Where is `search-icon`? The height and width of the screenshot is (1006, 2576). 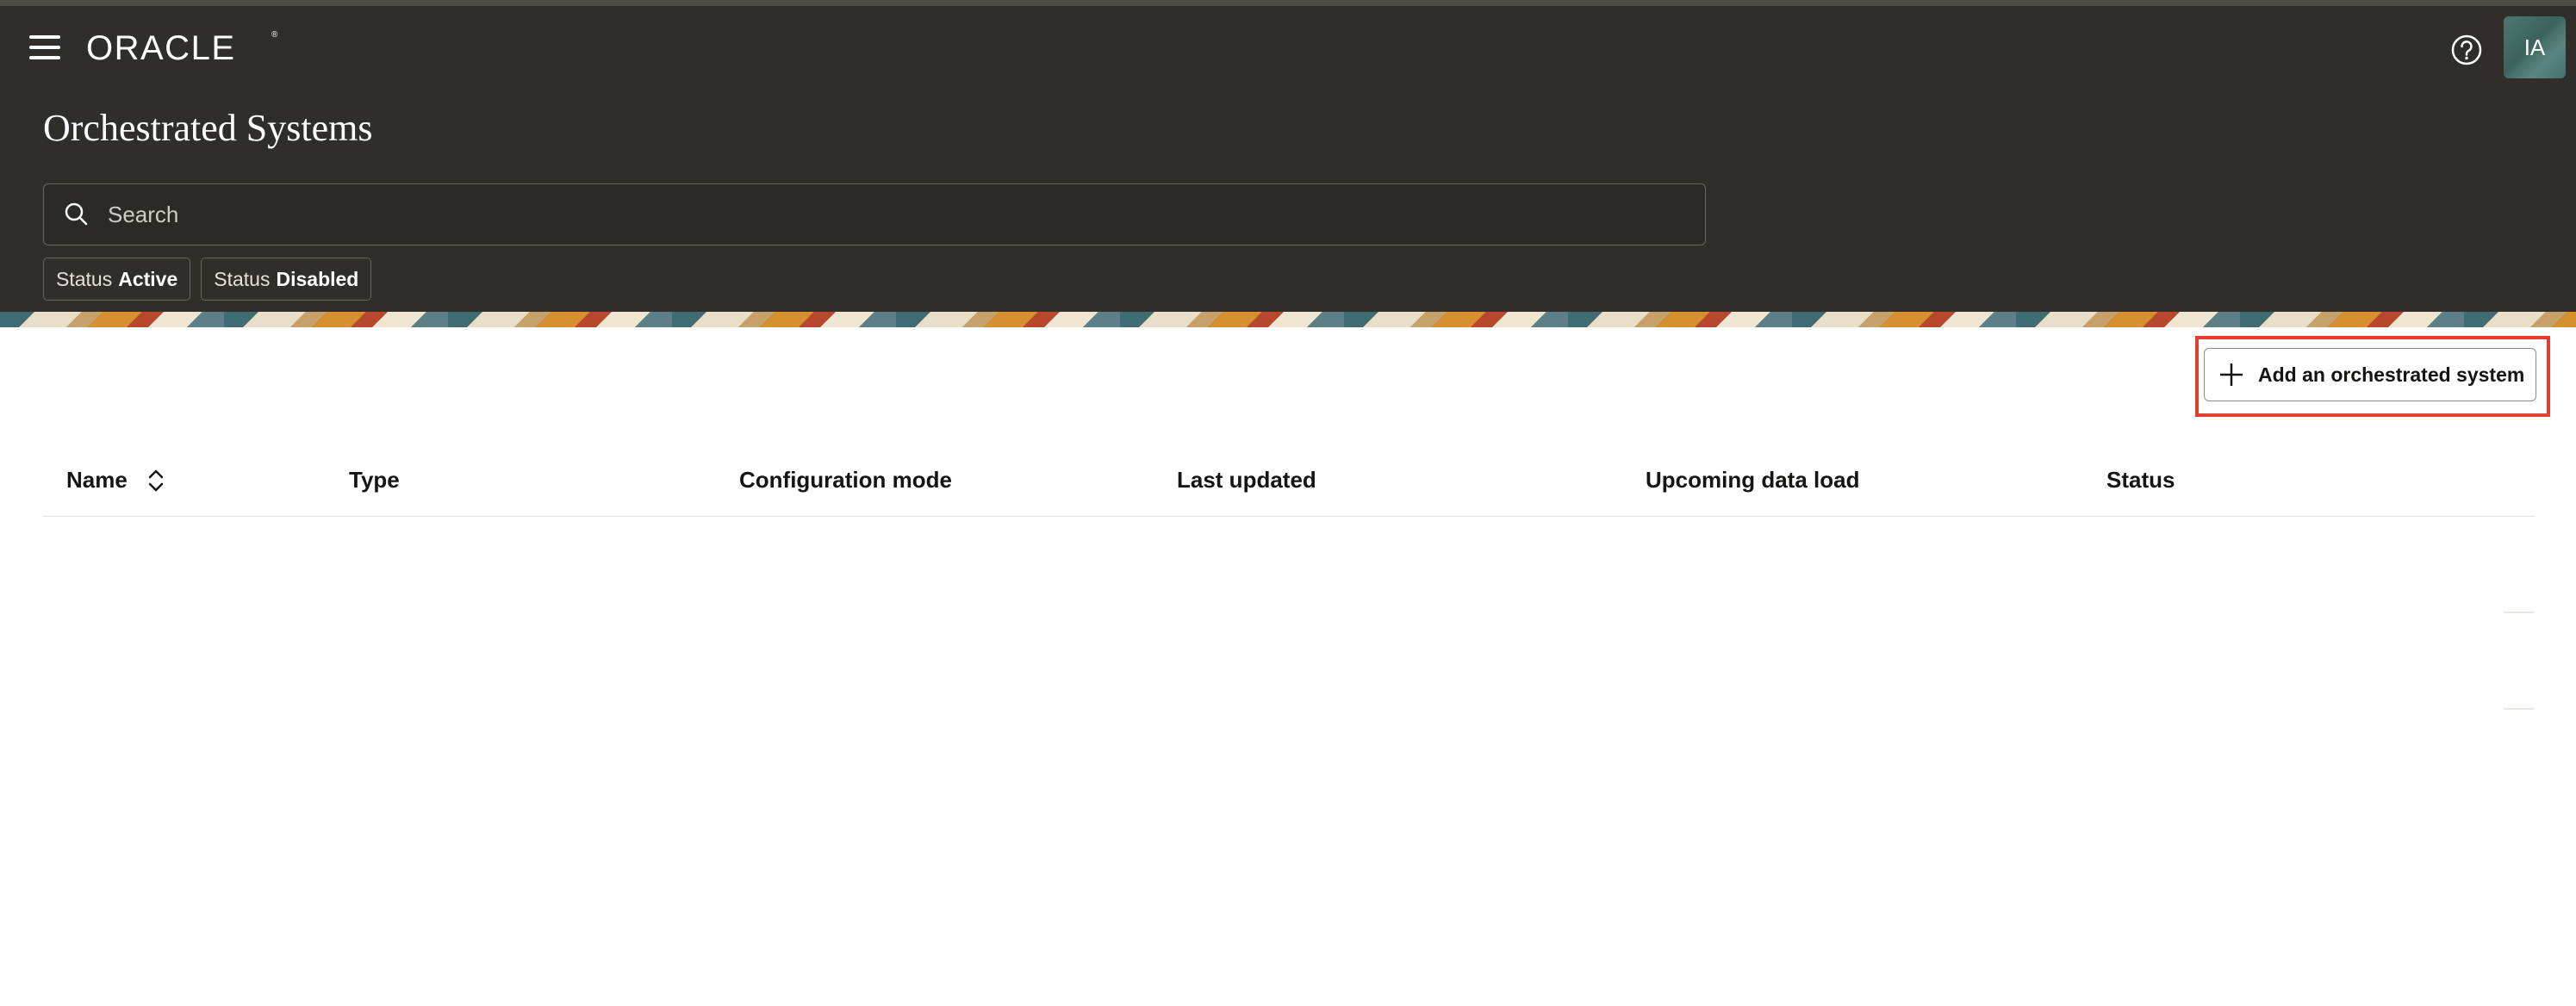
search-icon is located at coordinates (77, 214).